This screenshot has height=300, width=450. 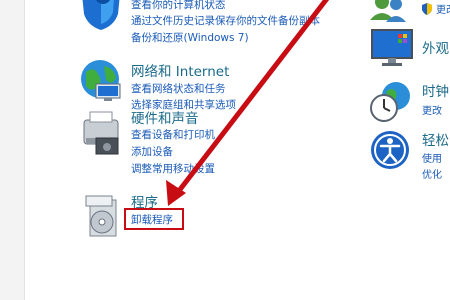 I want to click on link-view-computer-status: 查看你的计算机状态, so click(x=178, y=6).